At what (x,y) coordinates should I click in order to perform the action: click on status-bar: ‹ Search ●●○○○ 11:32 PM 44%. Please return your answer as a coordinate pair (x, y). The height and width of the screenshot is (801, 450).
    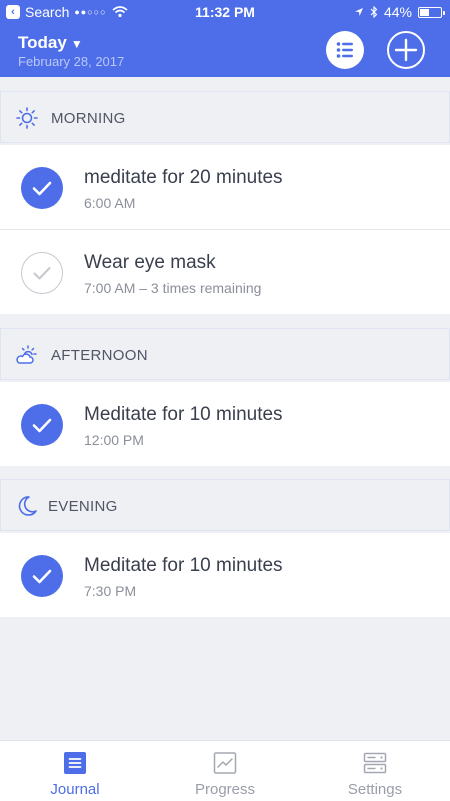
    Looking at the image, I should click on (225, 12).